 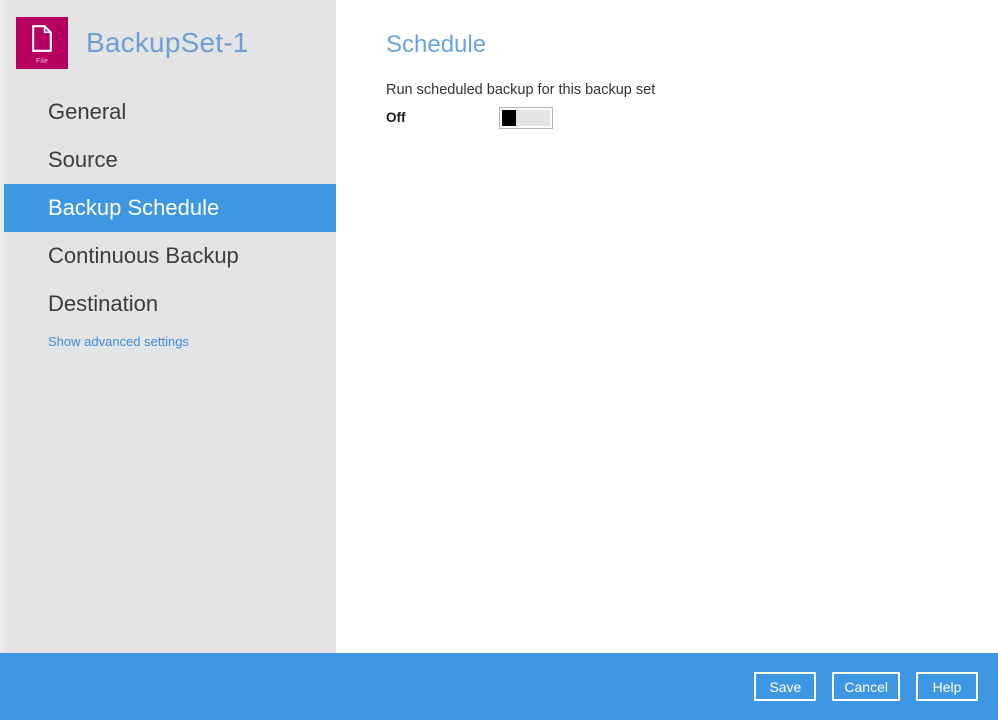 I want to click on run-scheduled-backup-toggle, so click(x=526, y=117).